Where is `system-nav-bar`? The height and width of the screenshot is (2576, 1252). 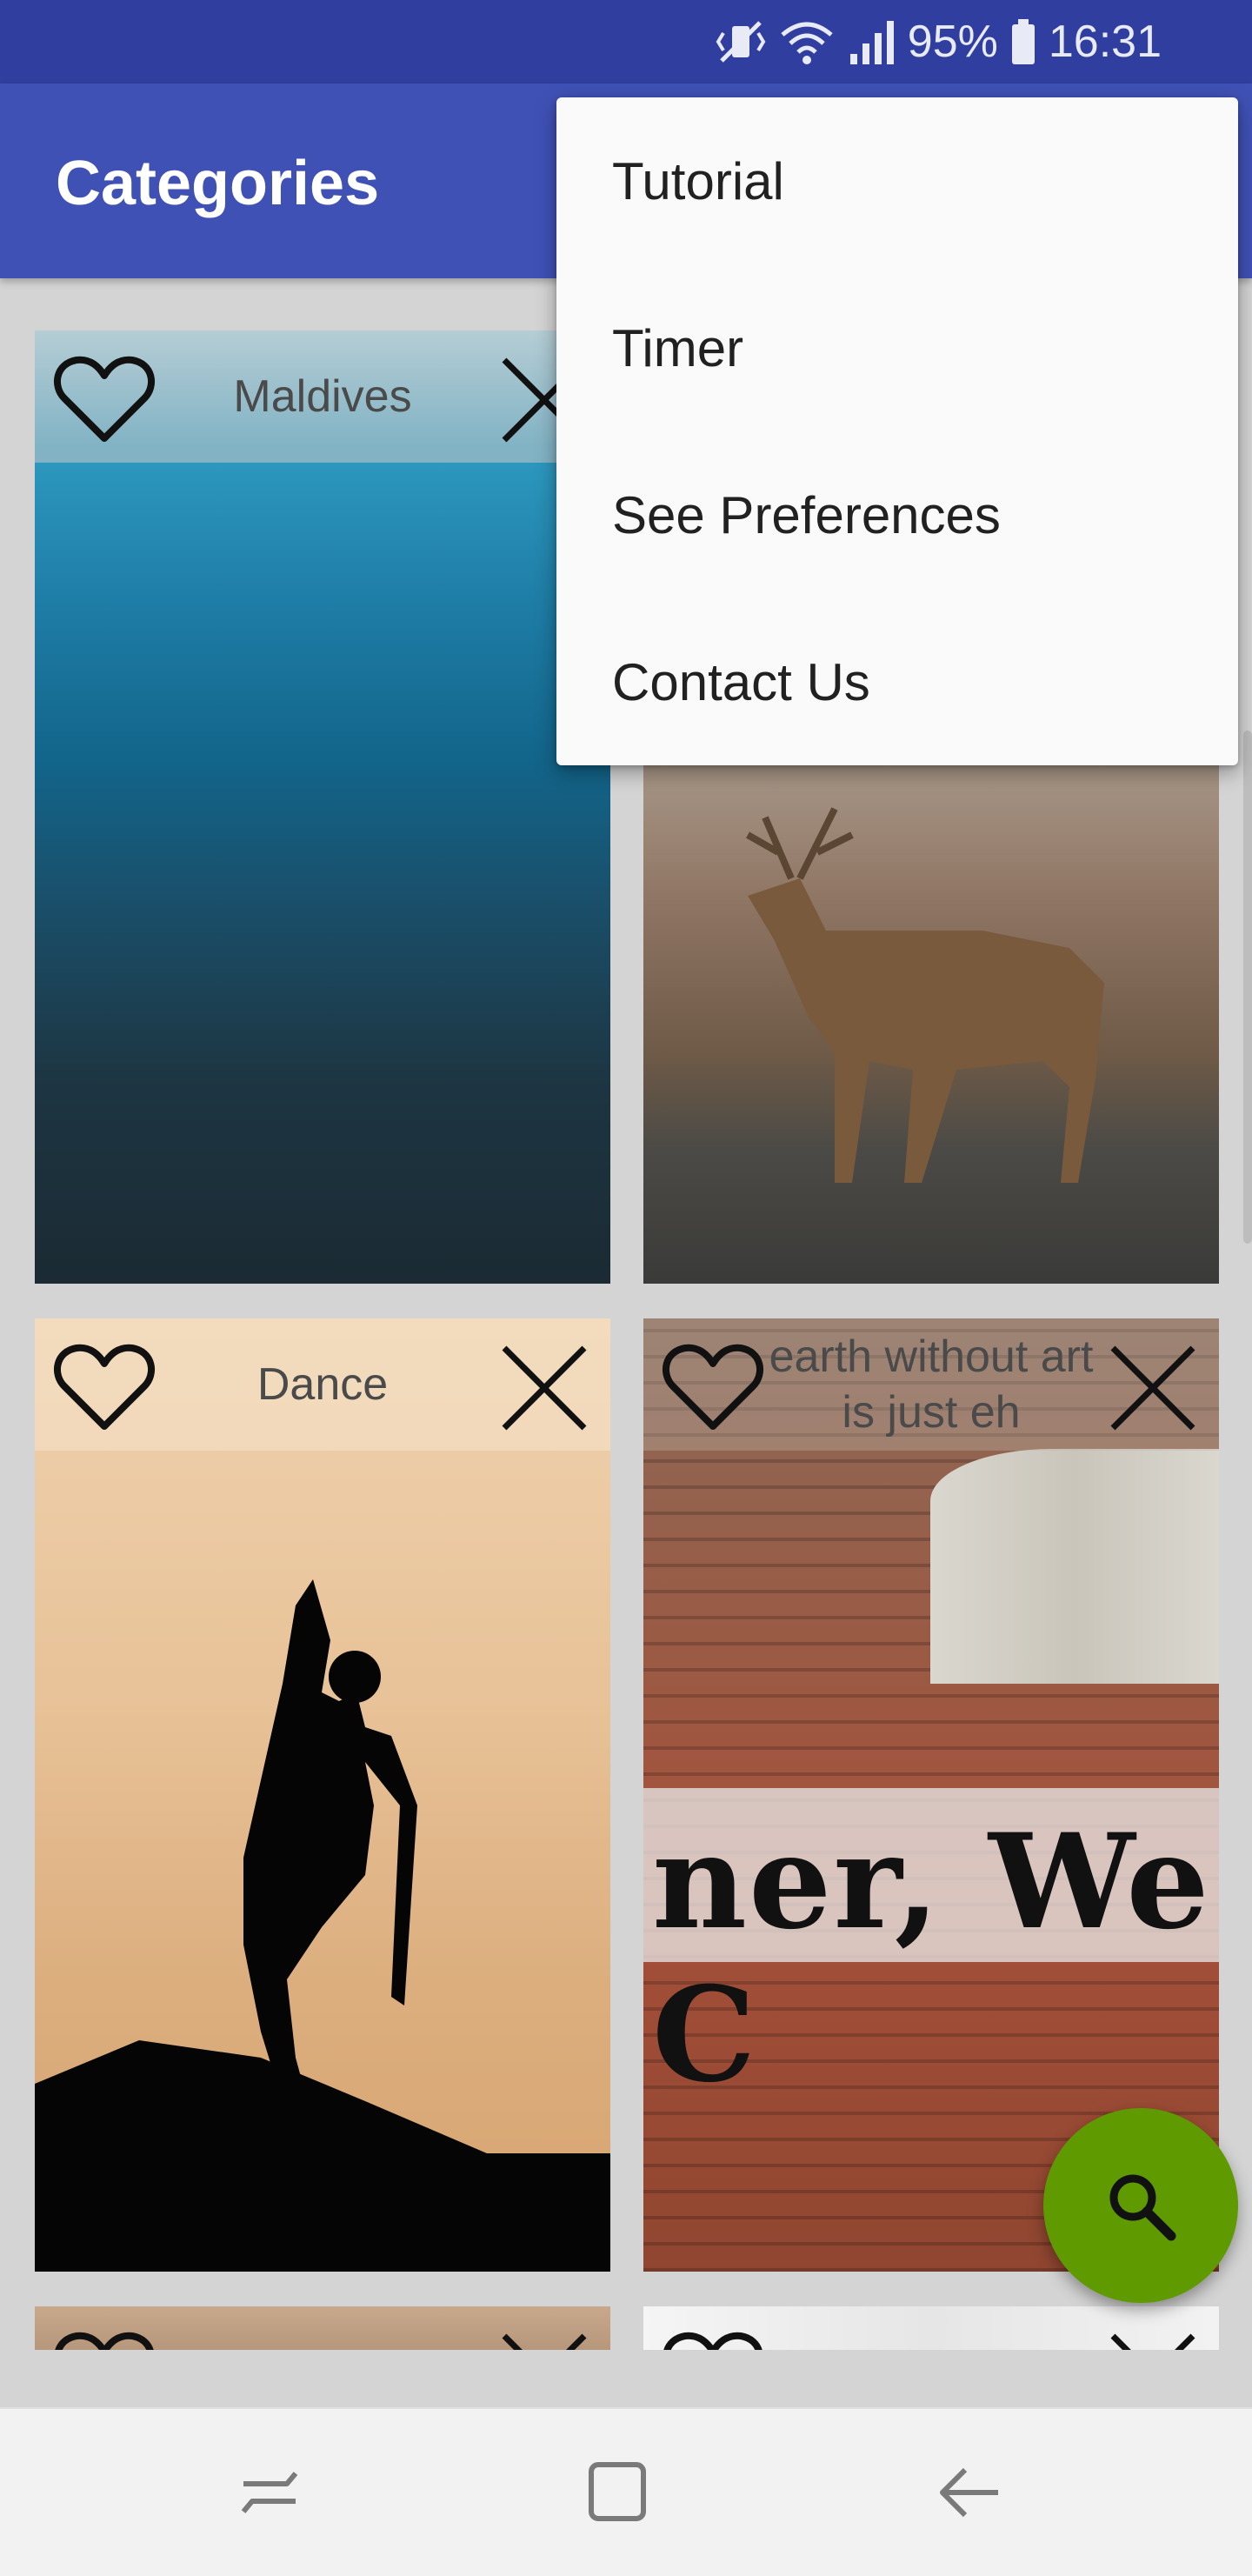
system-nav-bar is located at coordinates (626, 2491).